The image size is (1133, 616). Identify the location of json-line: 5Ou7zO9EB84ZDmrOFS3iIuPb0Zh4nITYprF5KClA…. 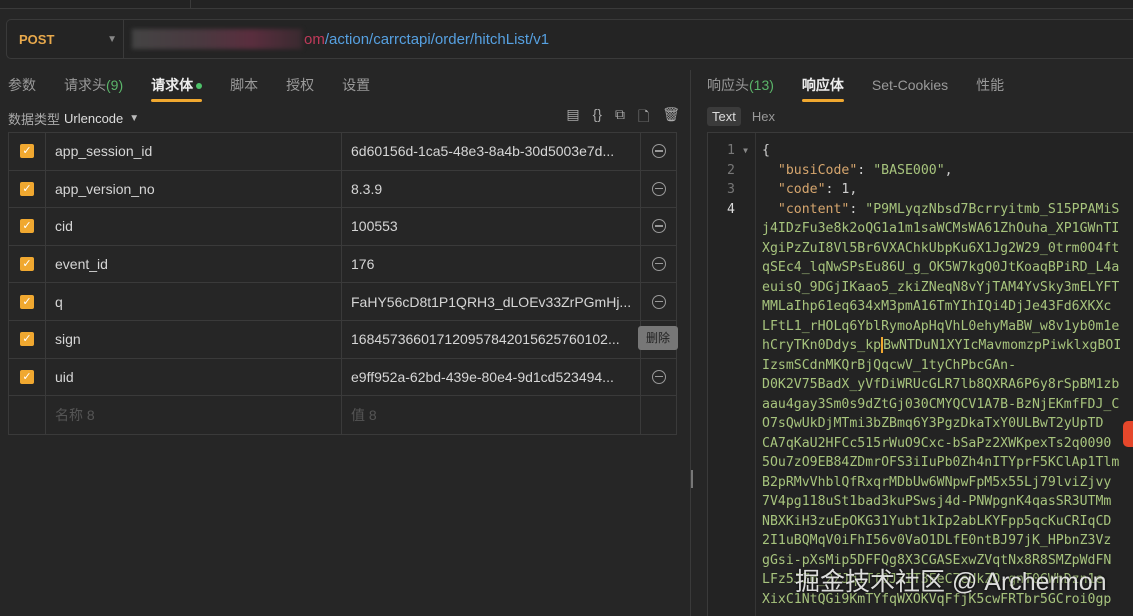
(941, 462).